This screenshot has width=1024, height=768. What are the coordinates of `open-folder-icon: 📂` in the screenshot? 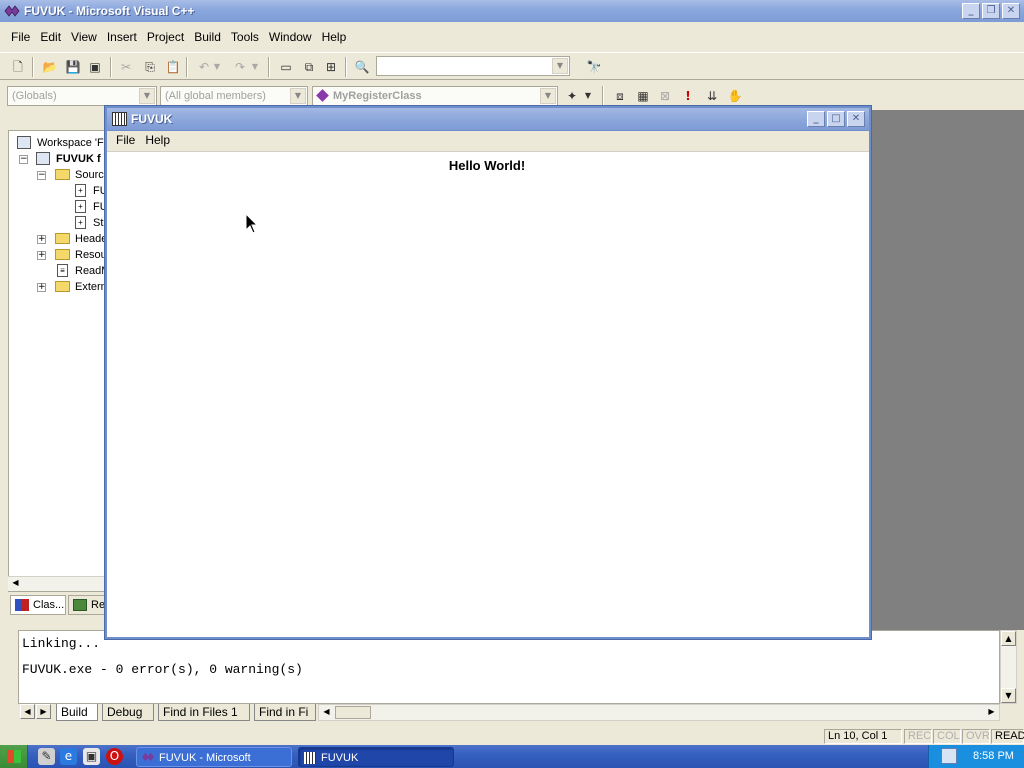 It's located at (50, 67).